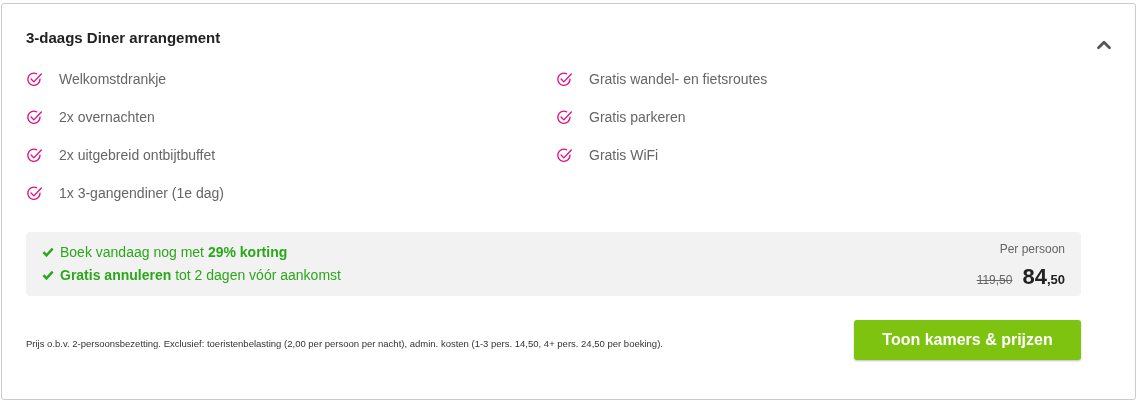  I want to click on old-price: 119,50, so click(994, 280).